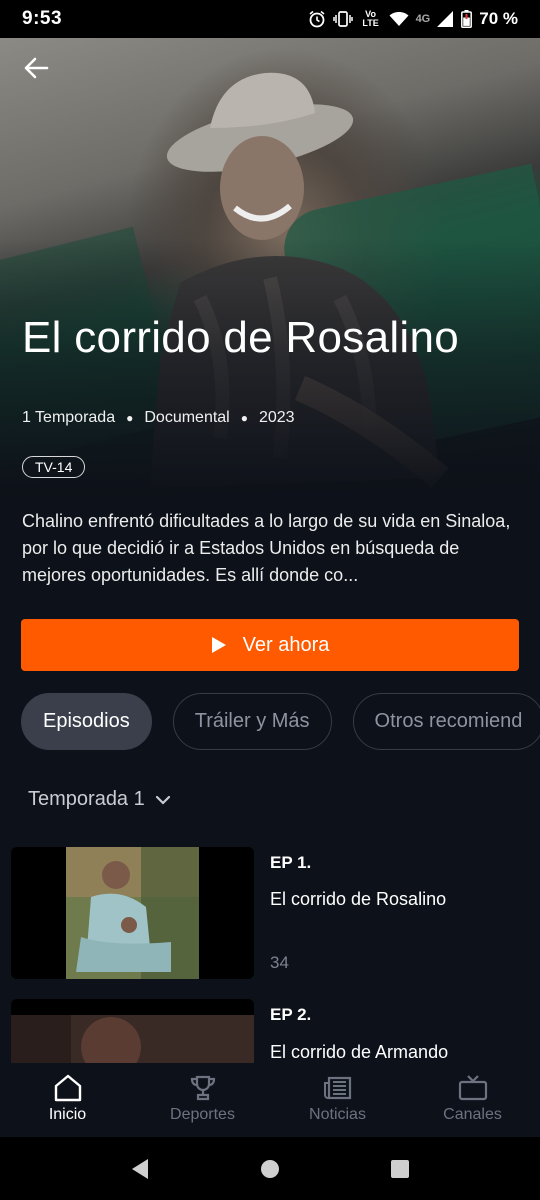  I want to click on nav-sports: Deportes, so click(202, 1100).